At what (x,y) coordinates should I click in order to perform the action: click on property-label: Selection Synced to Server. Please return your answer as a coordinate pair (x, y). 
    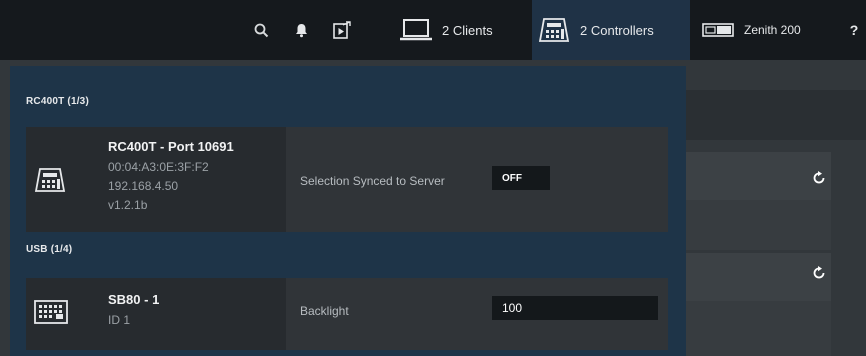
    Looking at the image, I should click on (372, 181).